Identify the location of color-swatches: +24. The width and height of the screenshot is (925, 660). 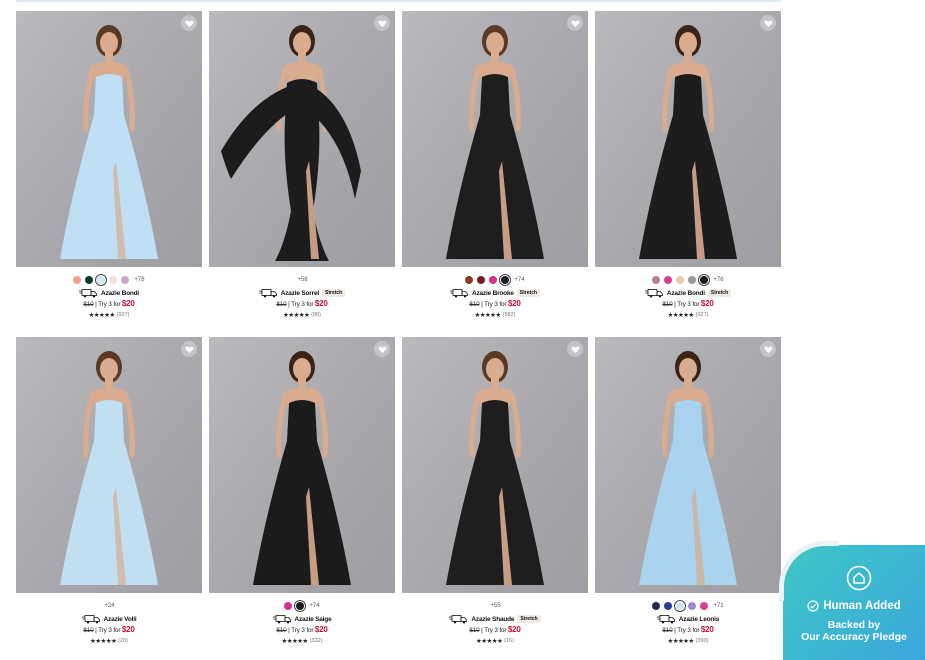
(109, 606).